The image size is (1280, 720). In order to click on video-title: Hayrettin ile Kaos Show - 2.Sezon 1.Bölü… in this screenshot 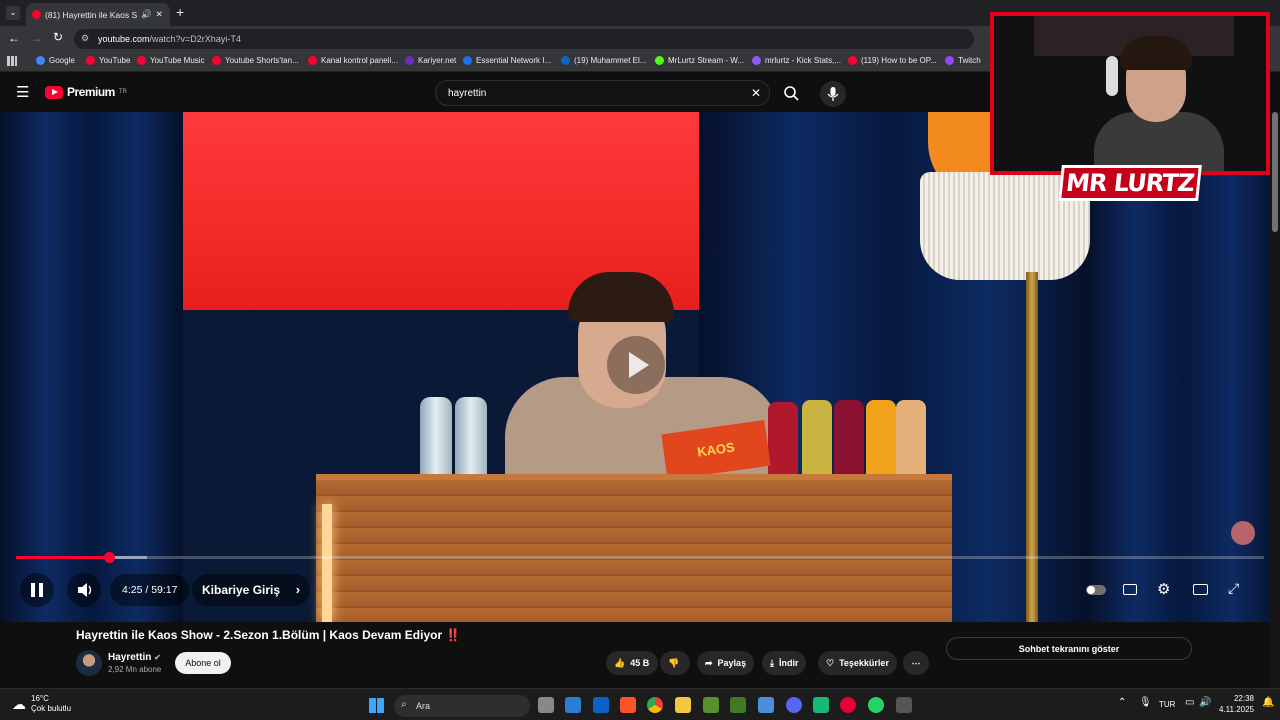, I will do `click(268, 635)`.